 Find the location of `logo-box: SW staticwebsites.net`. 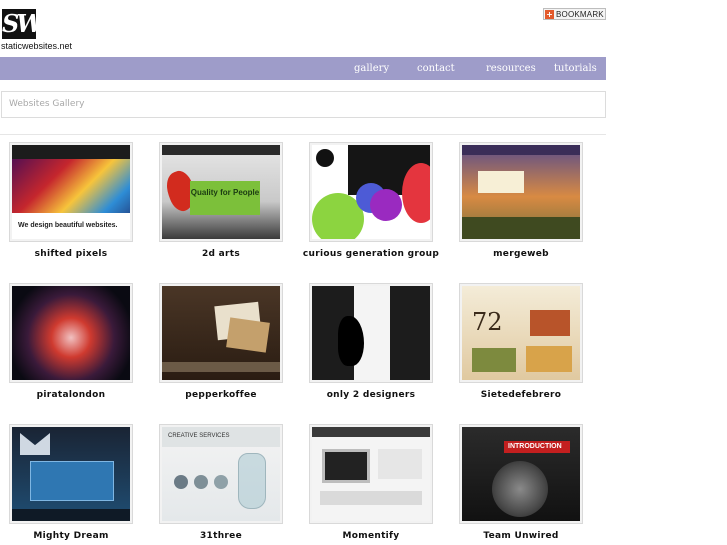

logo-box: SW staticwebsites.net is located at coordinates (37, 29).